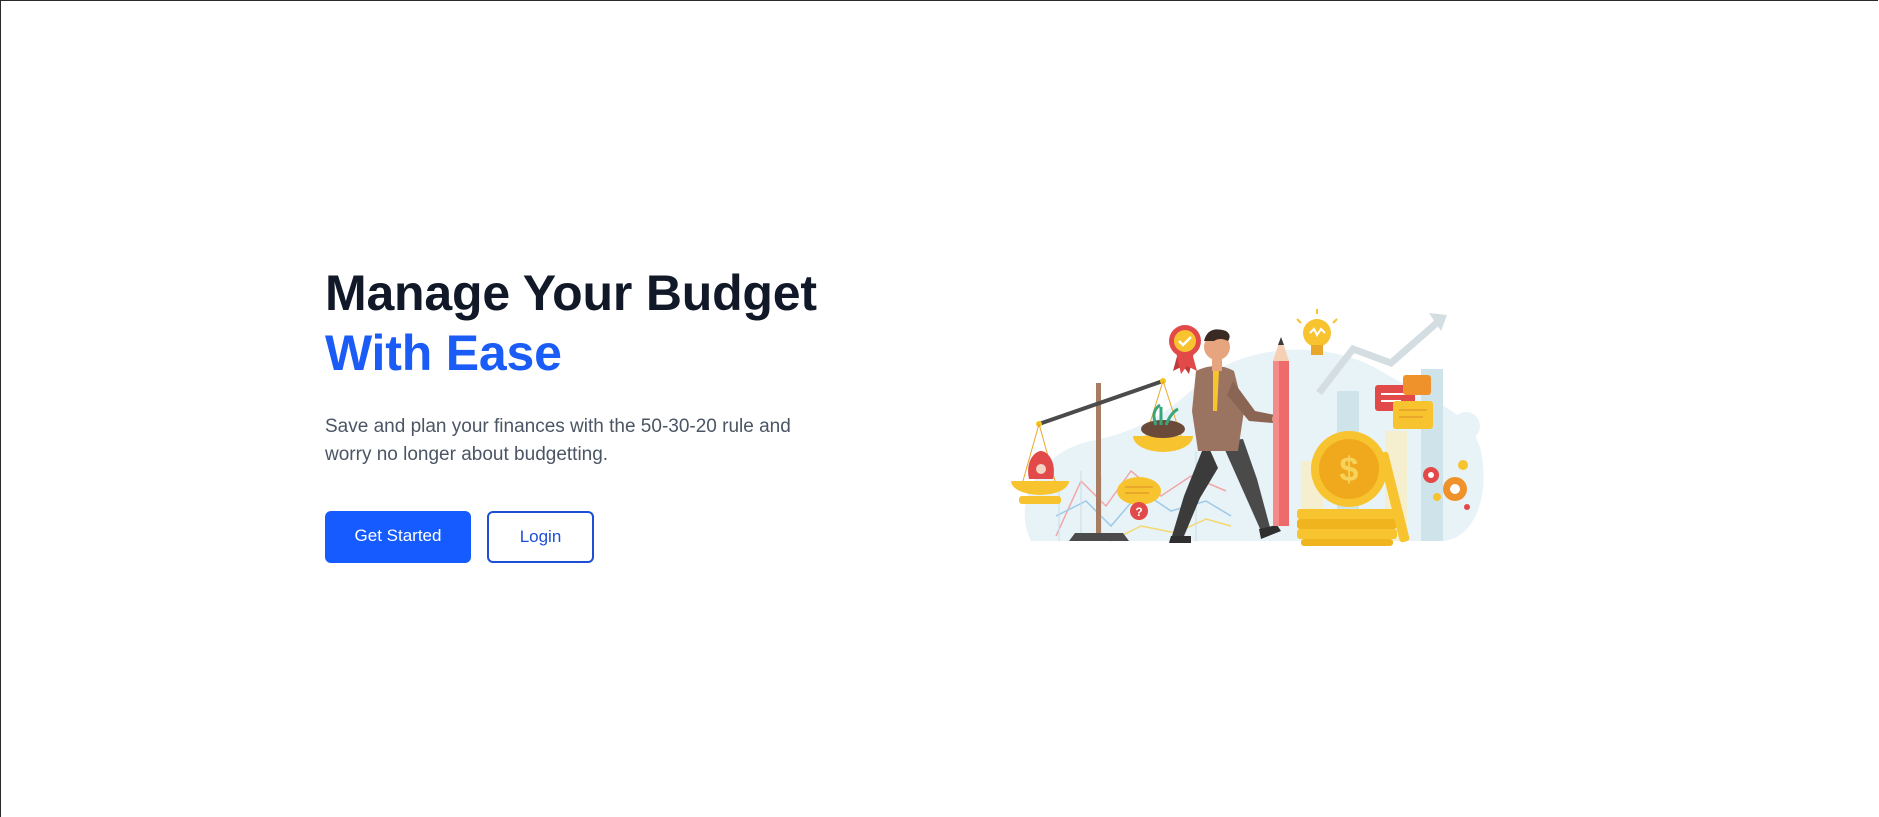 This screenshot has width=1879, height=817. What do you see at coordinates (1185, 349) in the screenshot?
I see `award-icon` at bounding box center [1185, 349].